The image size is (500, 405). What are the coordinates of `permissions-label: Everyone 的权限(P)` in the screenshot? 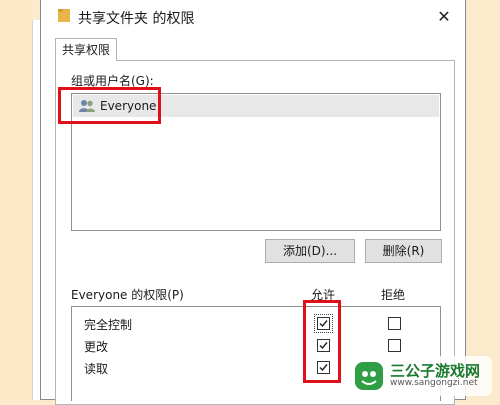 It's located at (127, 295).